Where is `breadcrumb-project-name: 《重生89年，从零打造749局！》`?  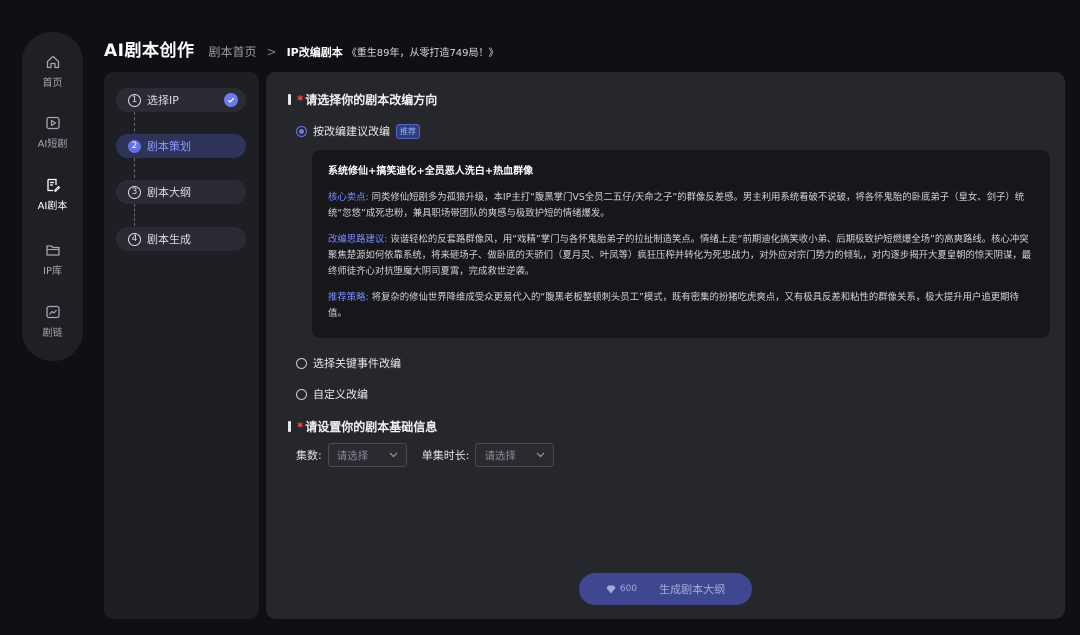 breadcrumb-project-name: 《重生89年，从零打造749局！》 is located at coordinates (422, 53).